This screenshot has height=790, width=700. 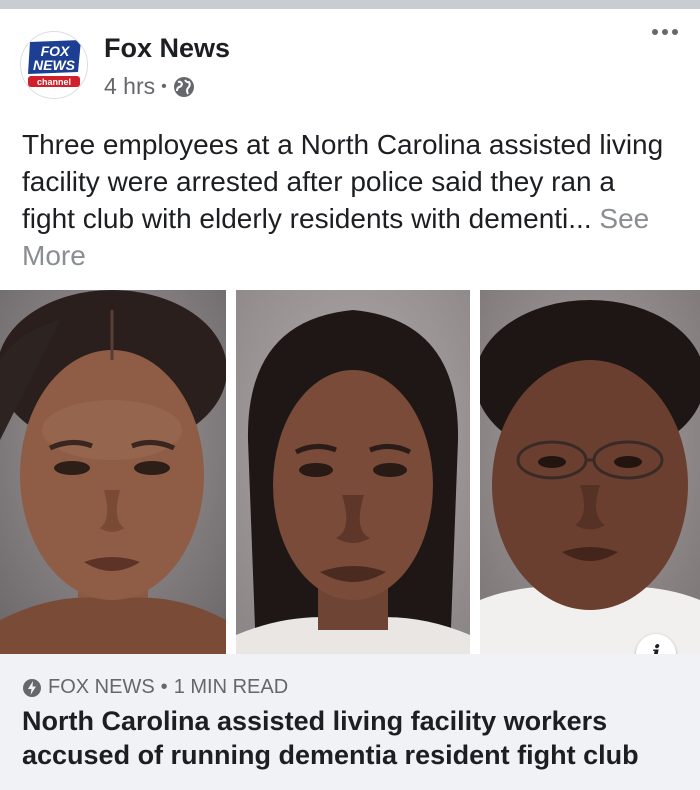 I want to click on source-name: FOX NEWS, so click(x=101, y=687).